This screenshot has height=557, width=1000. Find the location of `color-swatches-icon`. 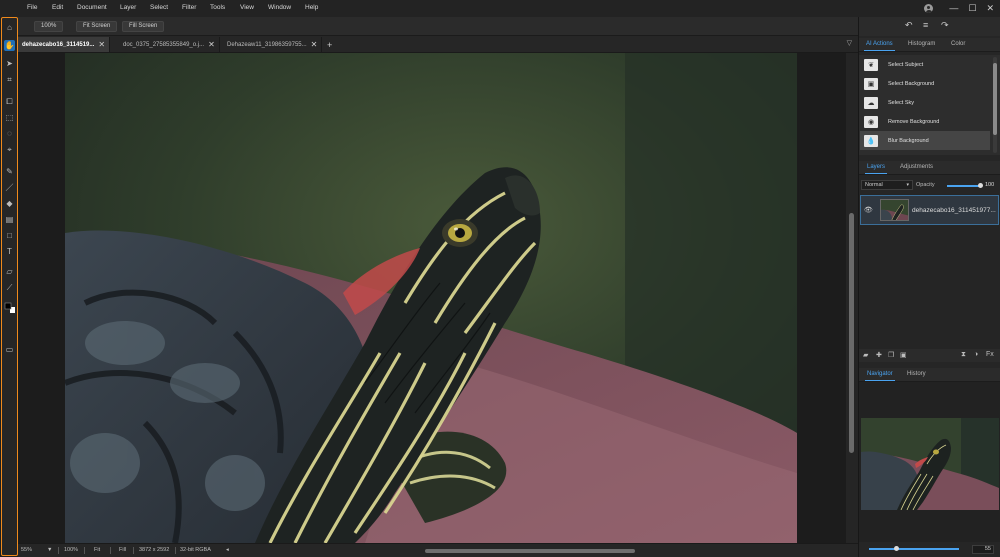

color-swatches-icon is located at coordinates (9, 307).